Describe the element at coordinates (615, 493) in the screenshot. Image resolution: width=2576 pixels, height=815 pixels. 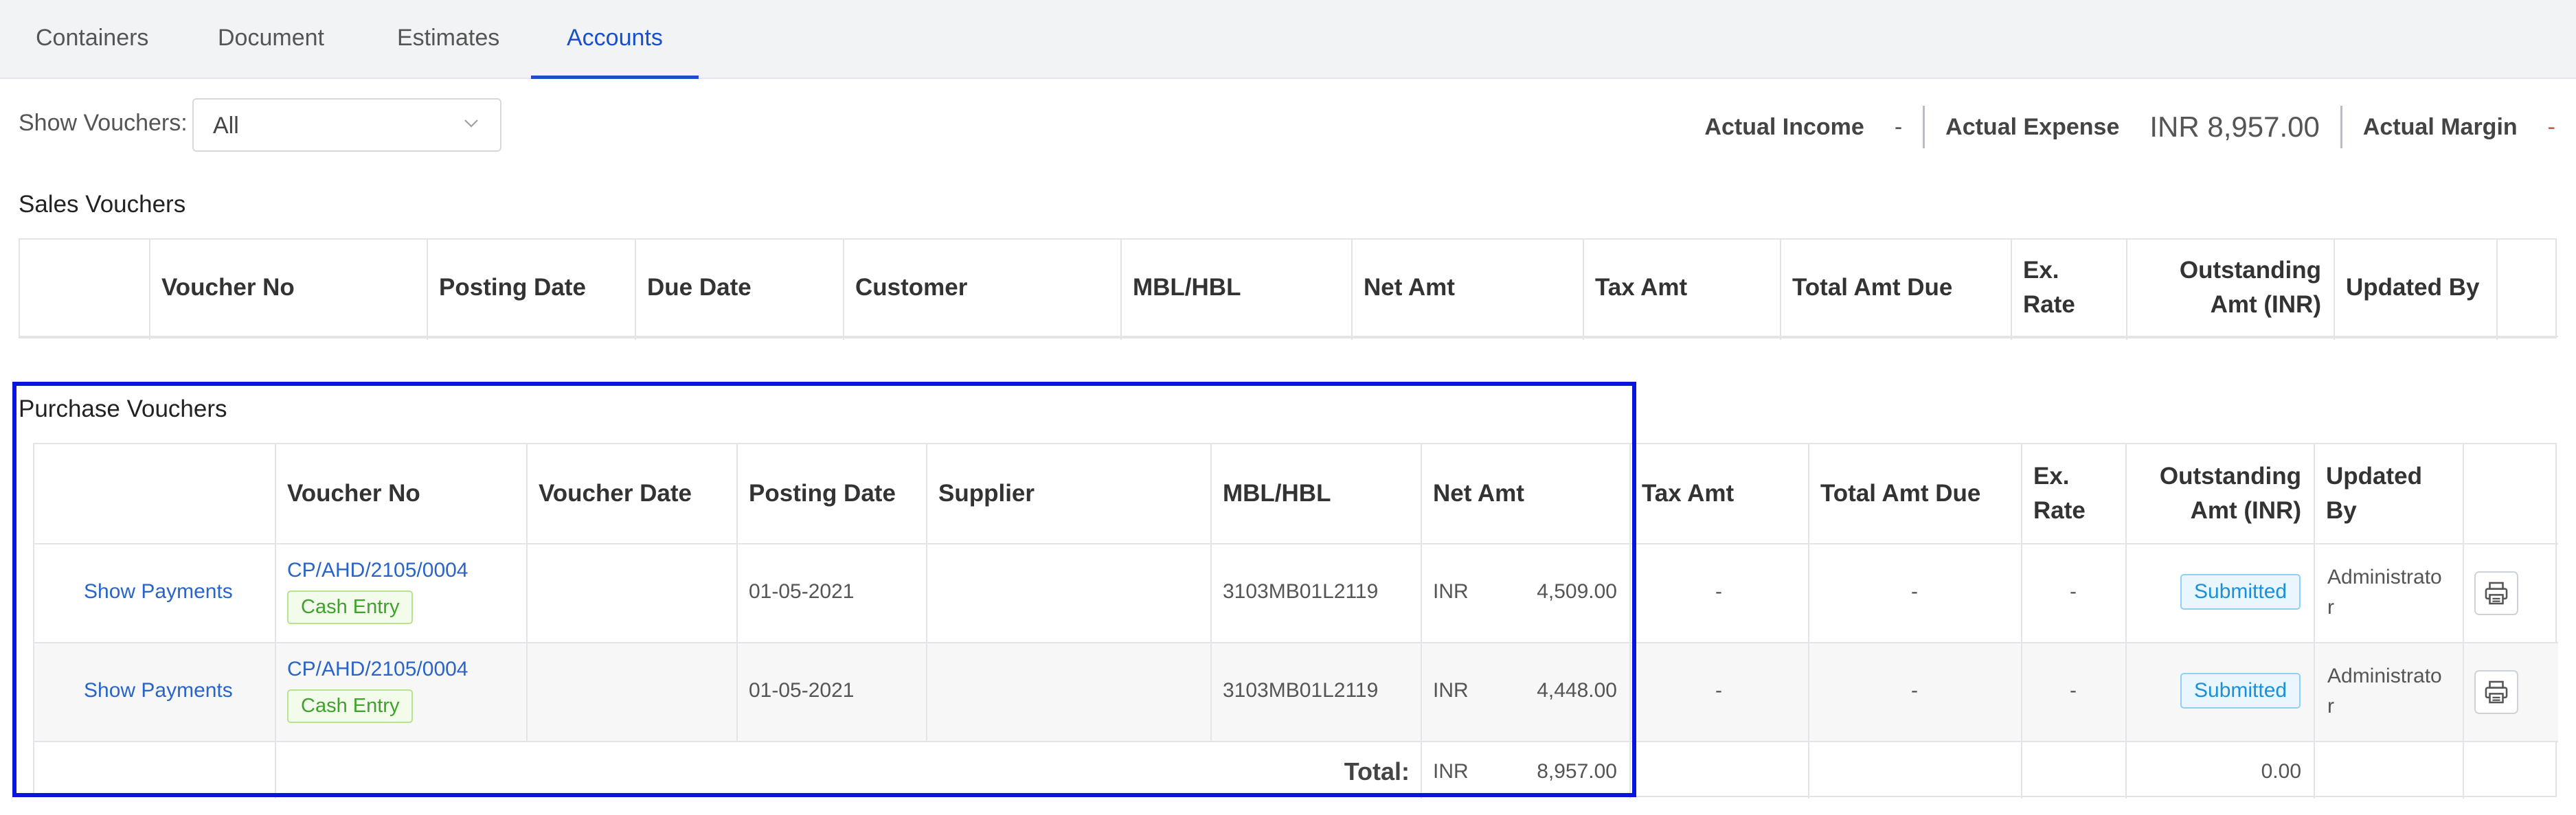
I see `purchase-col-voucher-date: Voucher Date` at that location.